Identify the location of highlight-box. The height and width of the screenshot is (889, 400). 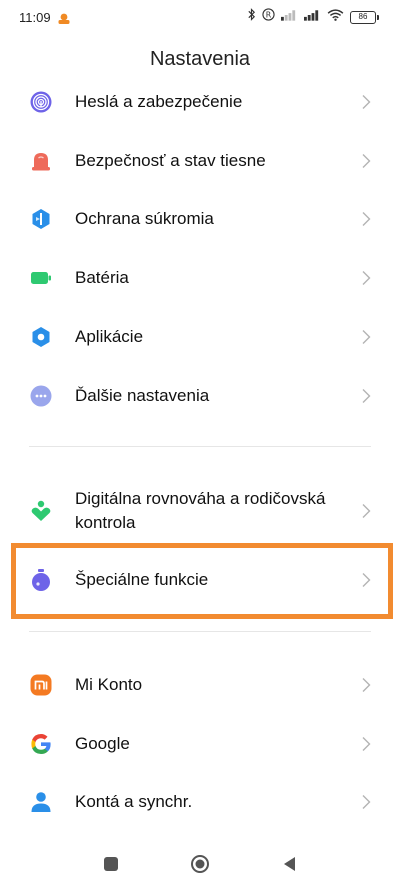
(202, 581).